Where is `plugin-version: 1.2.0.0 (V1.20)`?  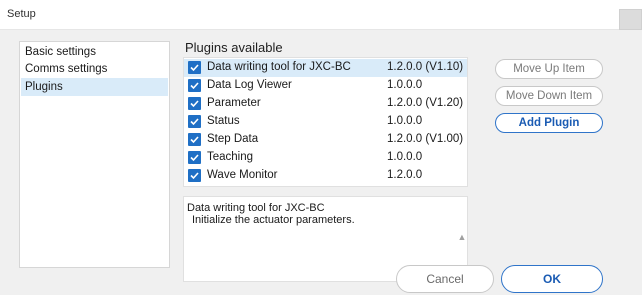
plugin-version: 1.2.0.0 (V1.20) is located at coordinates (425, 103).